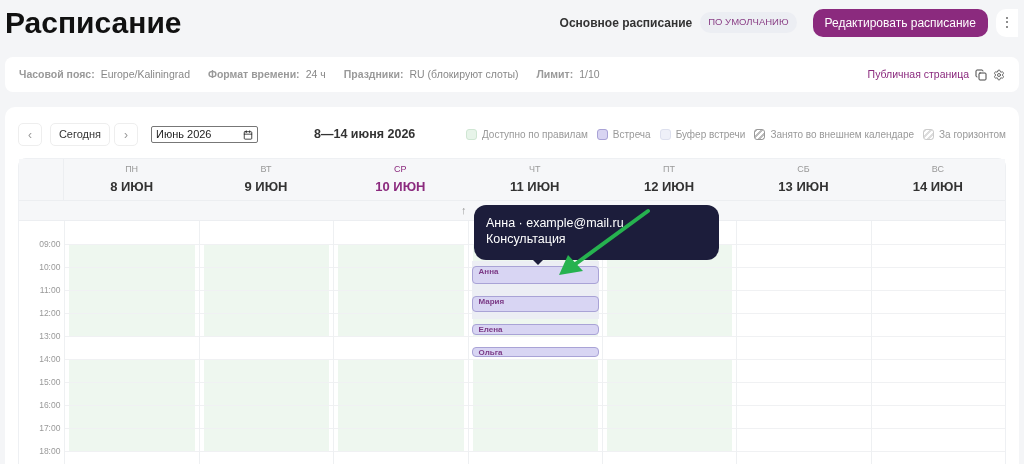 This screenshot has width=1024, height=464. What do you see at coordinates (535, 329) in the screenshot?
I see `meeting-event: Елена` at bounding box center [535, 329].